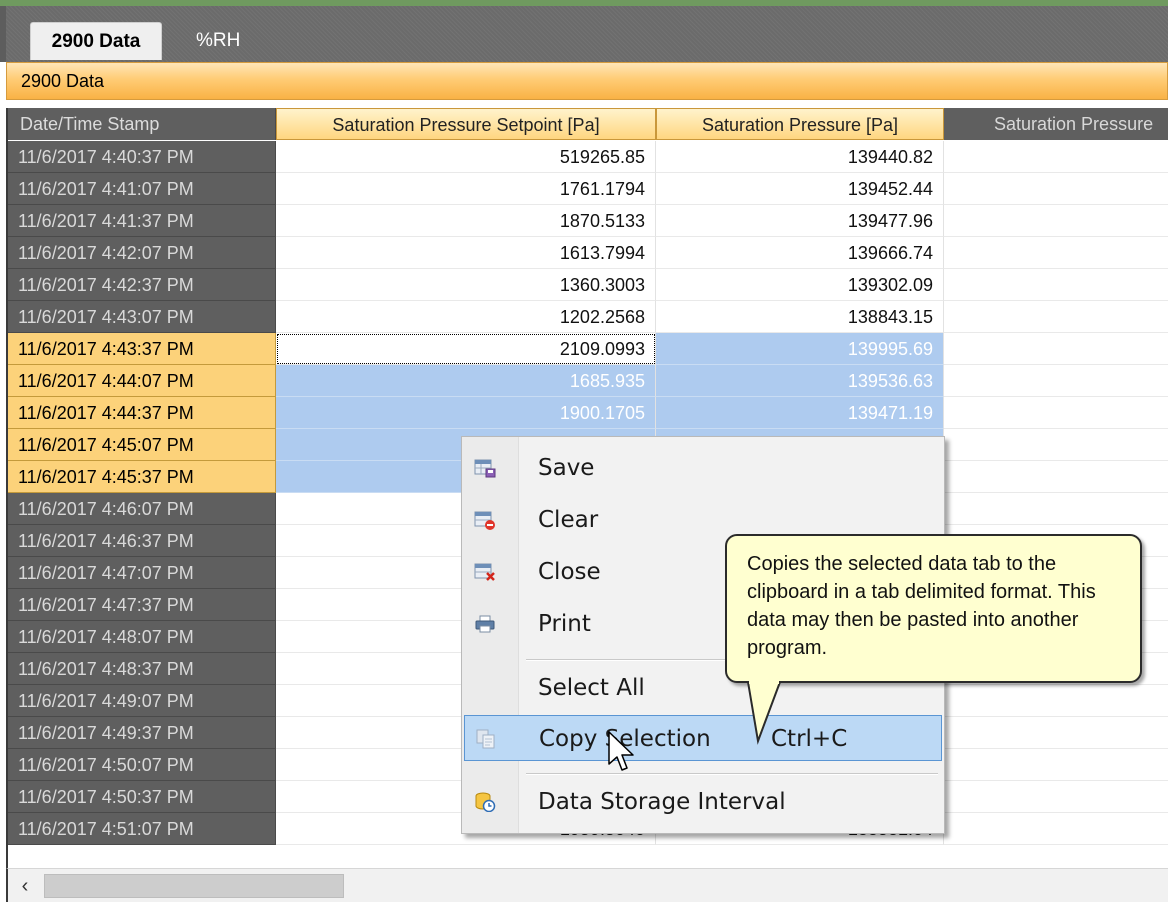 The height and width of the screenshot is (909, 1168). What do you see at coordinates (587, 885) in the screenshot?
I see `horizontal-scrollbar: ‹` at bounding box center [587, 885].